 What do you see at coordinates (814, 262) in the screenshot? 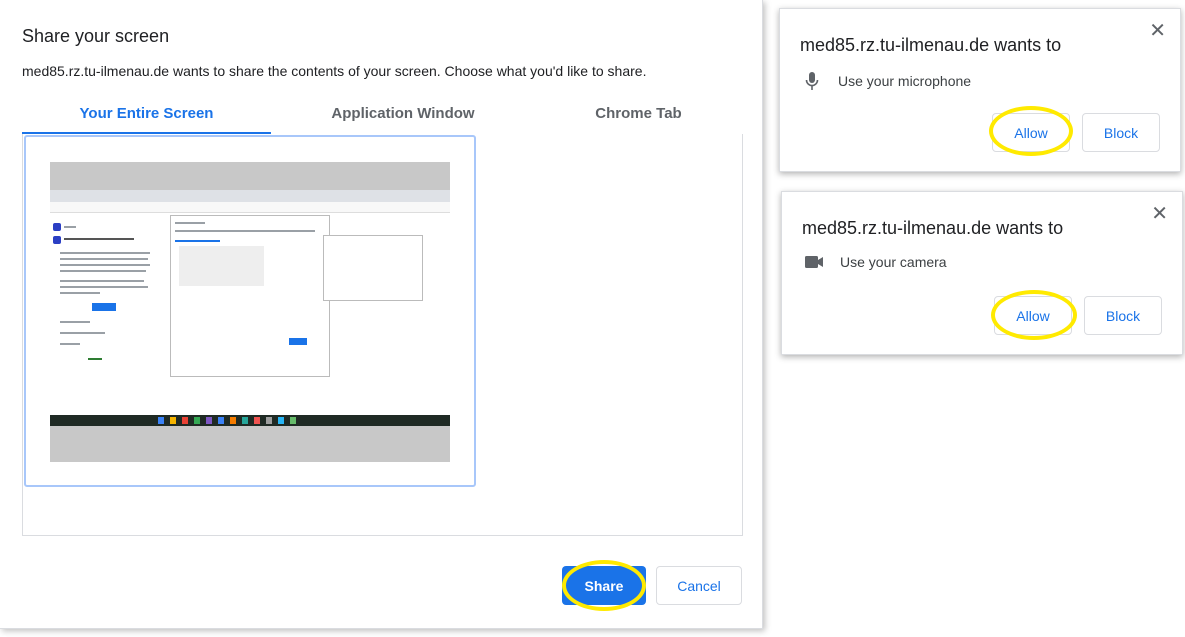
I see `camera-icon` at bounding box center [814, 262].